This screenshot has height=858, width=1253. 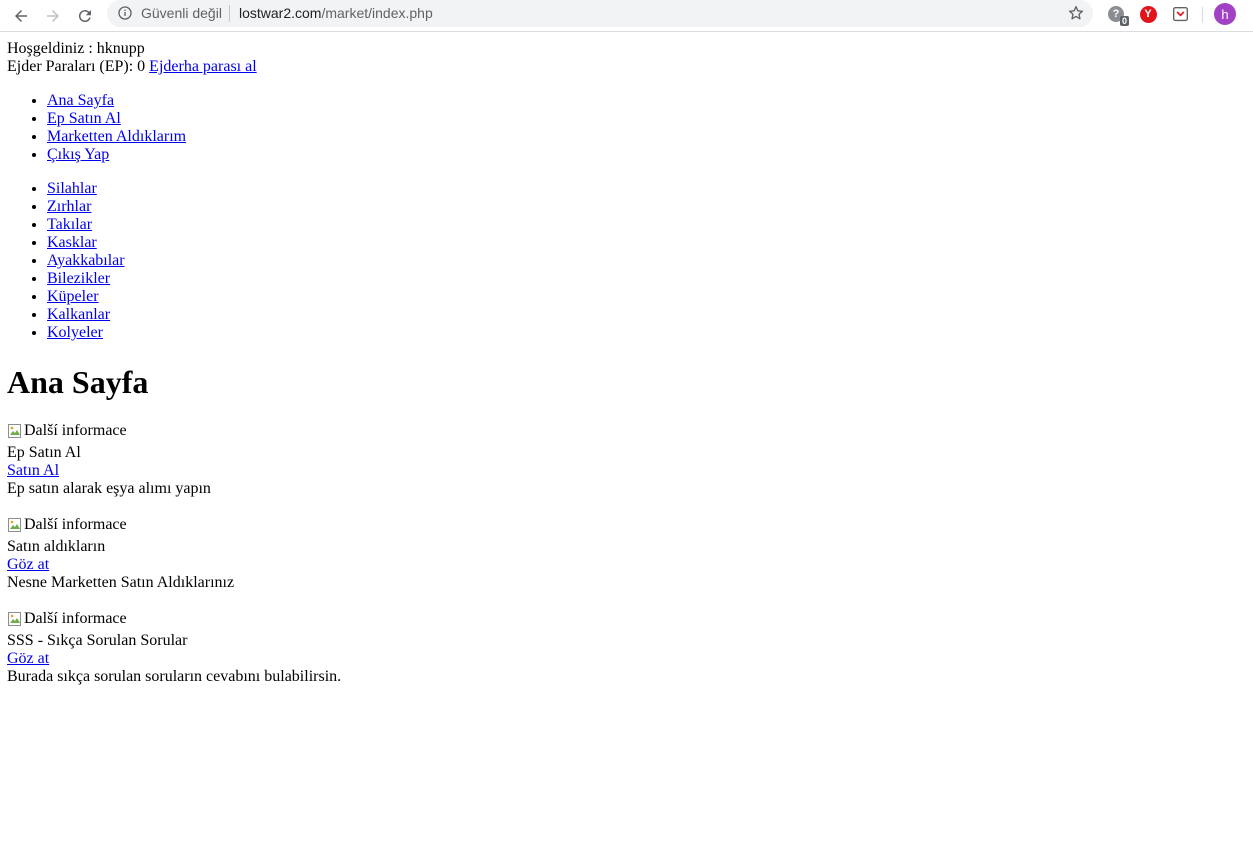 What do you see at coordinates (73, 296) in the screenshot?
I see `category-link-earrings: Küpeler` at bounding box center [73, 296].